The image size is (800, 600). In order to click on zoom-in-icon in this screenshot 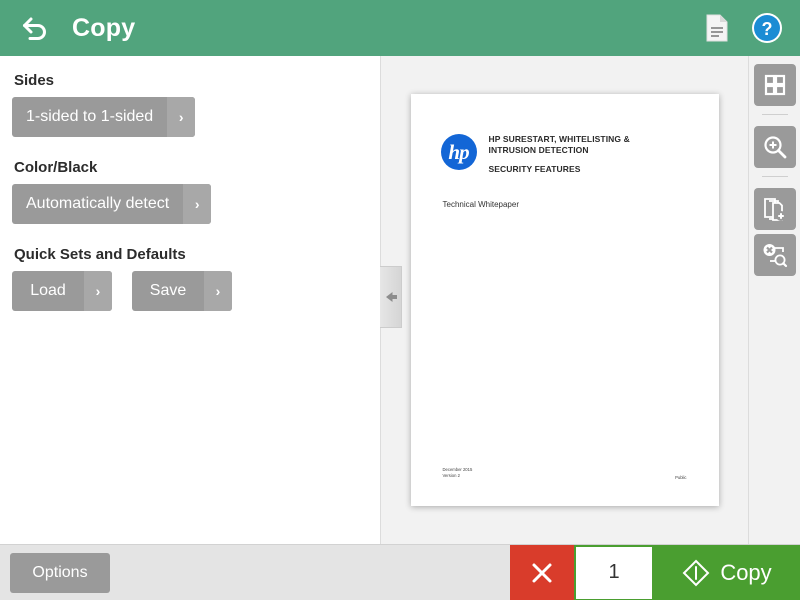, I will do `click(774, 147)`.